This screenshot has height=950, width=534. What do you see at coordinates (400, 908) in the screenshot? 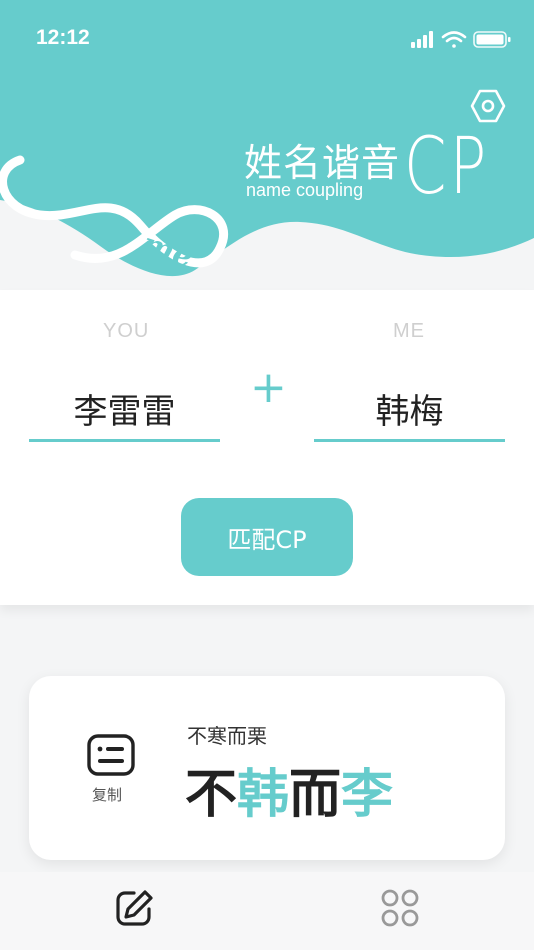
I see `tab-grid-icon` at bounding box center [400, 908].